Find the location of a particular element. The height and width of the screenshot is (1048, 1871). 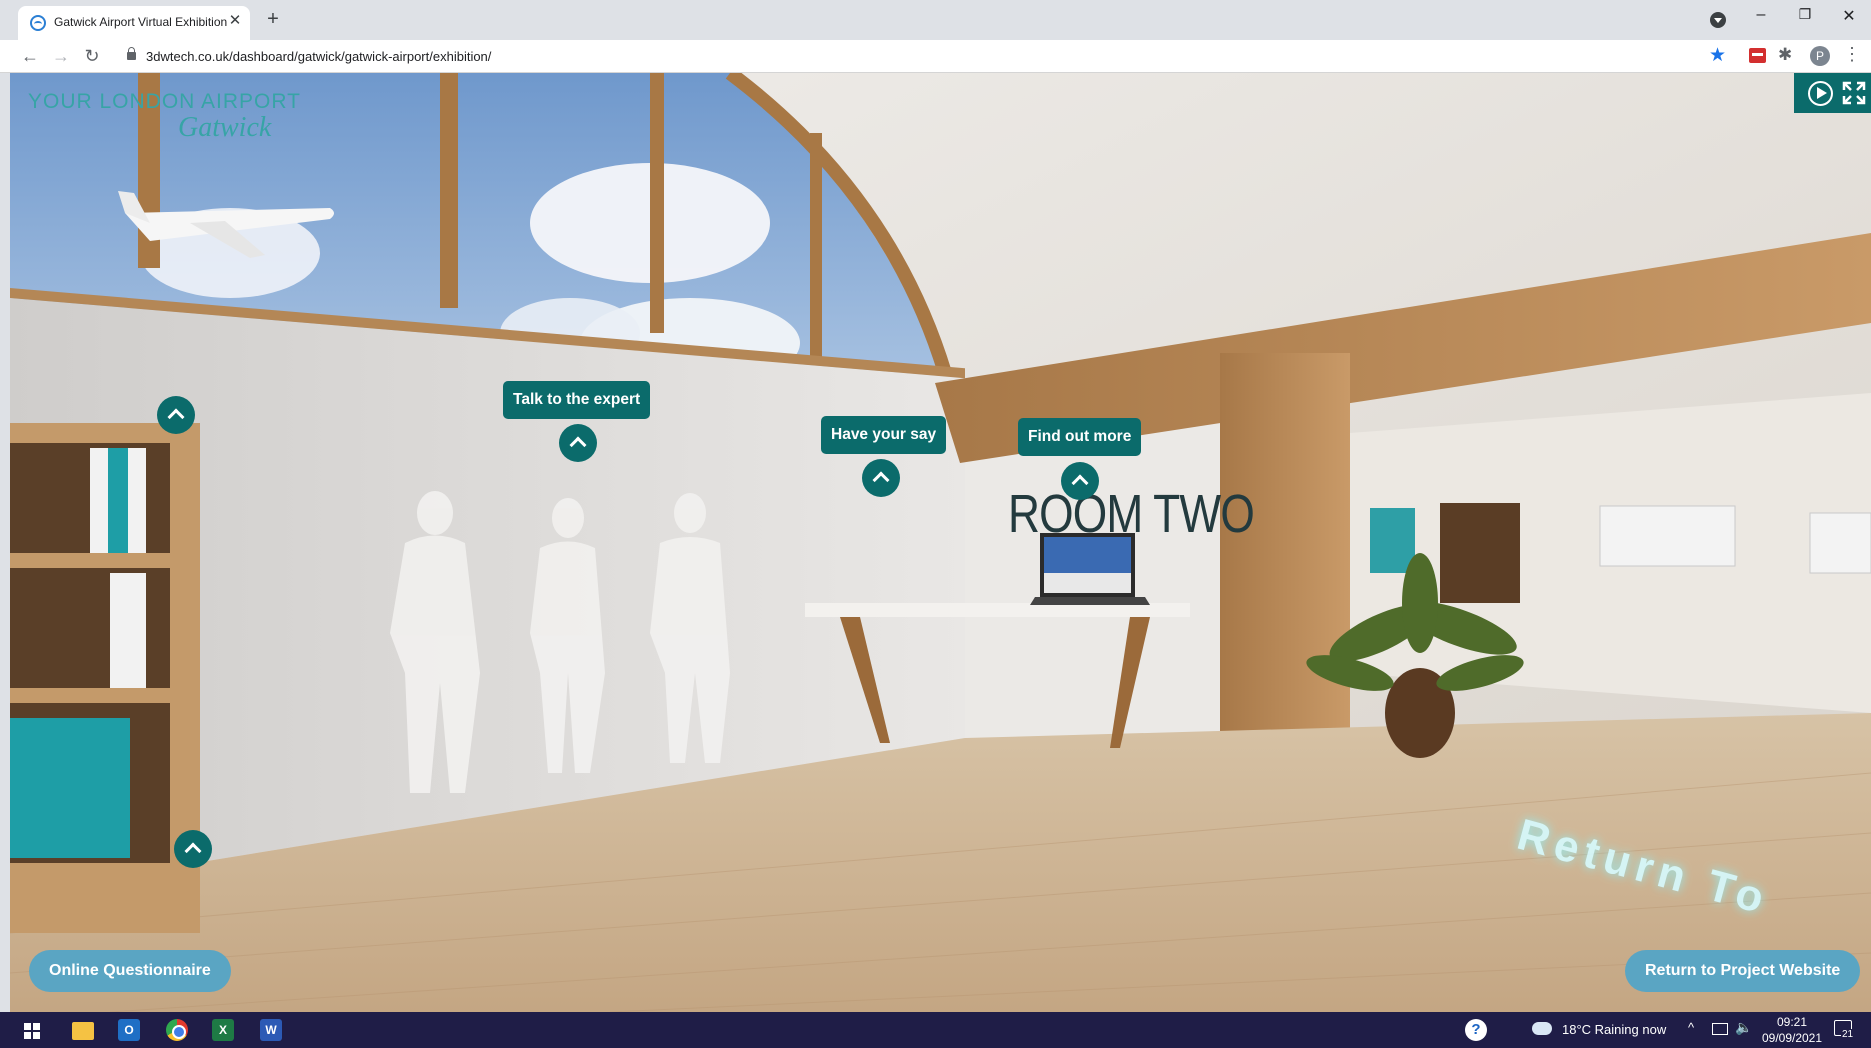

return-to-project-website-button: Return to Project Website is located at coordinates (1743, 971).